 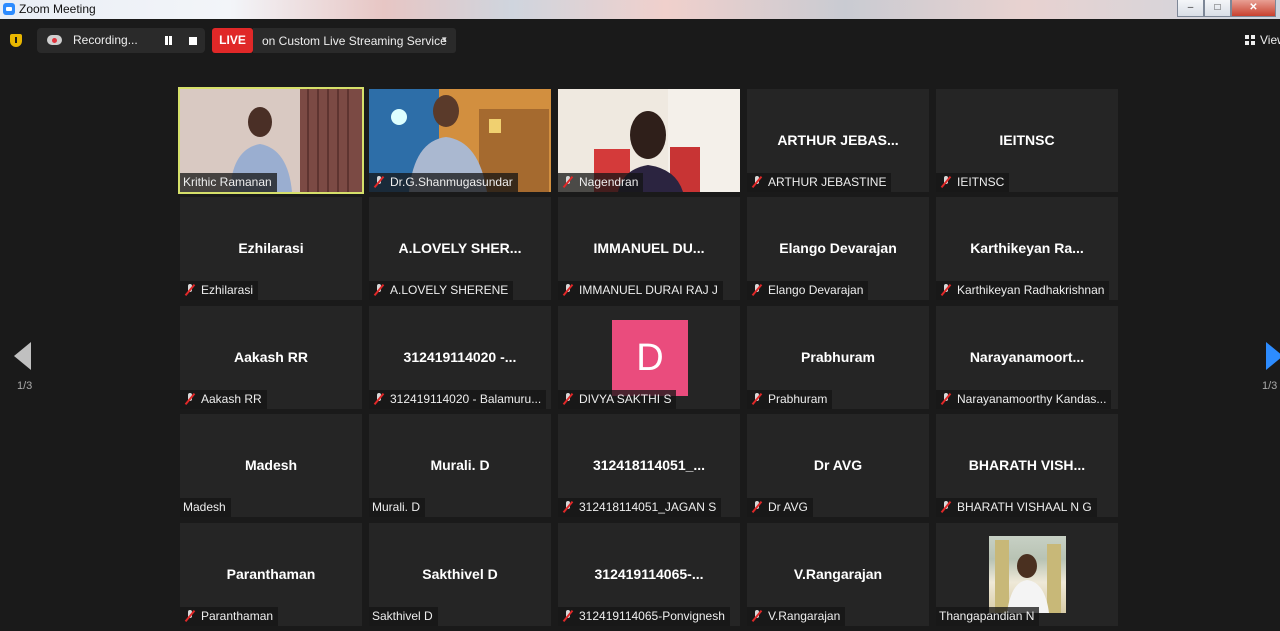 What do you see at coordinates (827, 182) in the screenshot?
I see `participant-name: ARTHUR JEBASTINE` at bounding box center [827, 182].